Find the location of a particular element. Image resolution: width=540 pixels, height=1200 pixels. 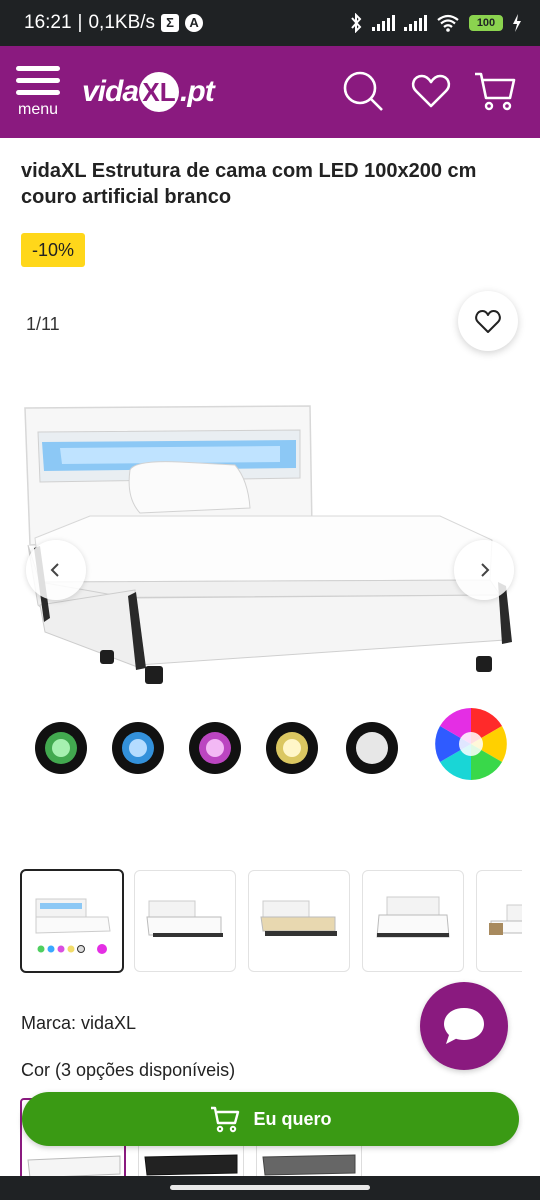

chevron-left-icon is located at coordinates (54, 570).